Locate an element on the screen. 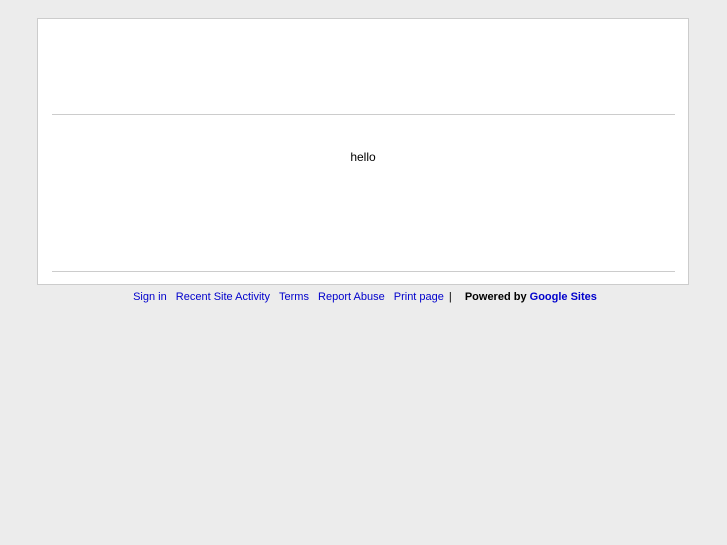 This screenshot has height=545, width=727. powered-by-text: Powered by is located at coordinates (495, 297).